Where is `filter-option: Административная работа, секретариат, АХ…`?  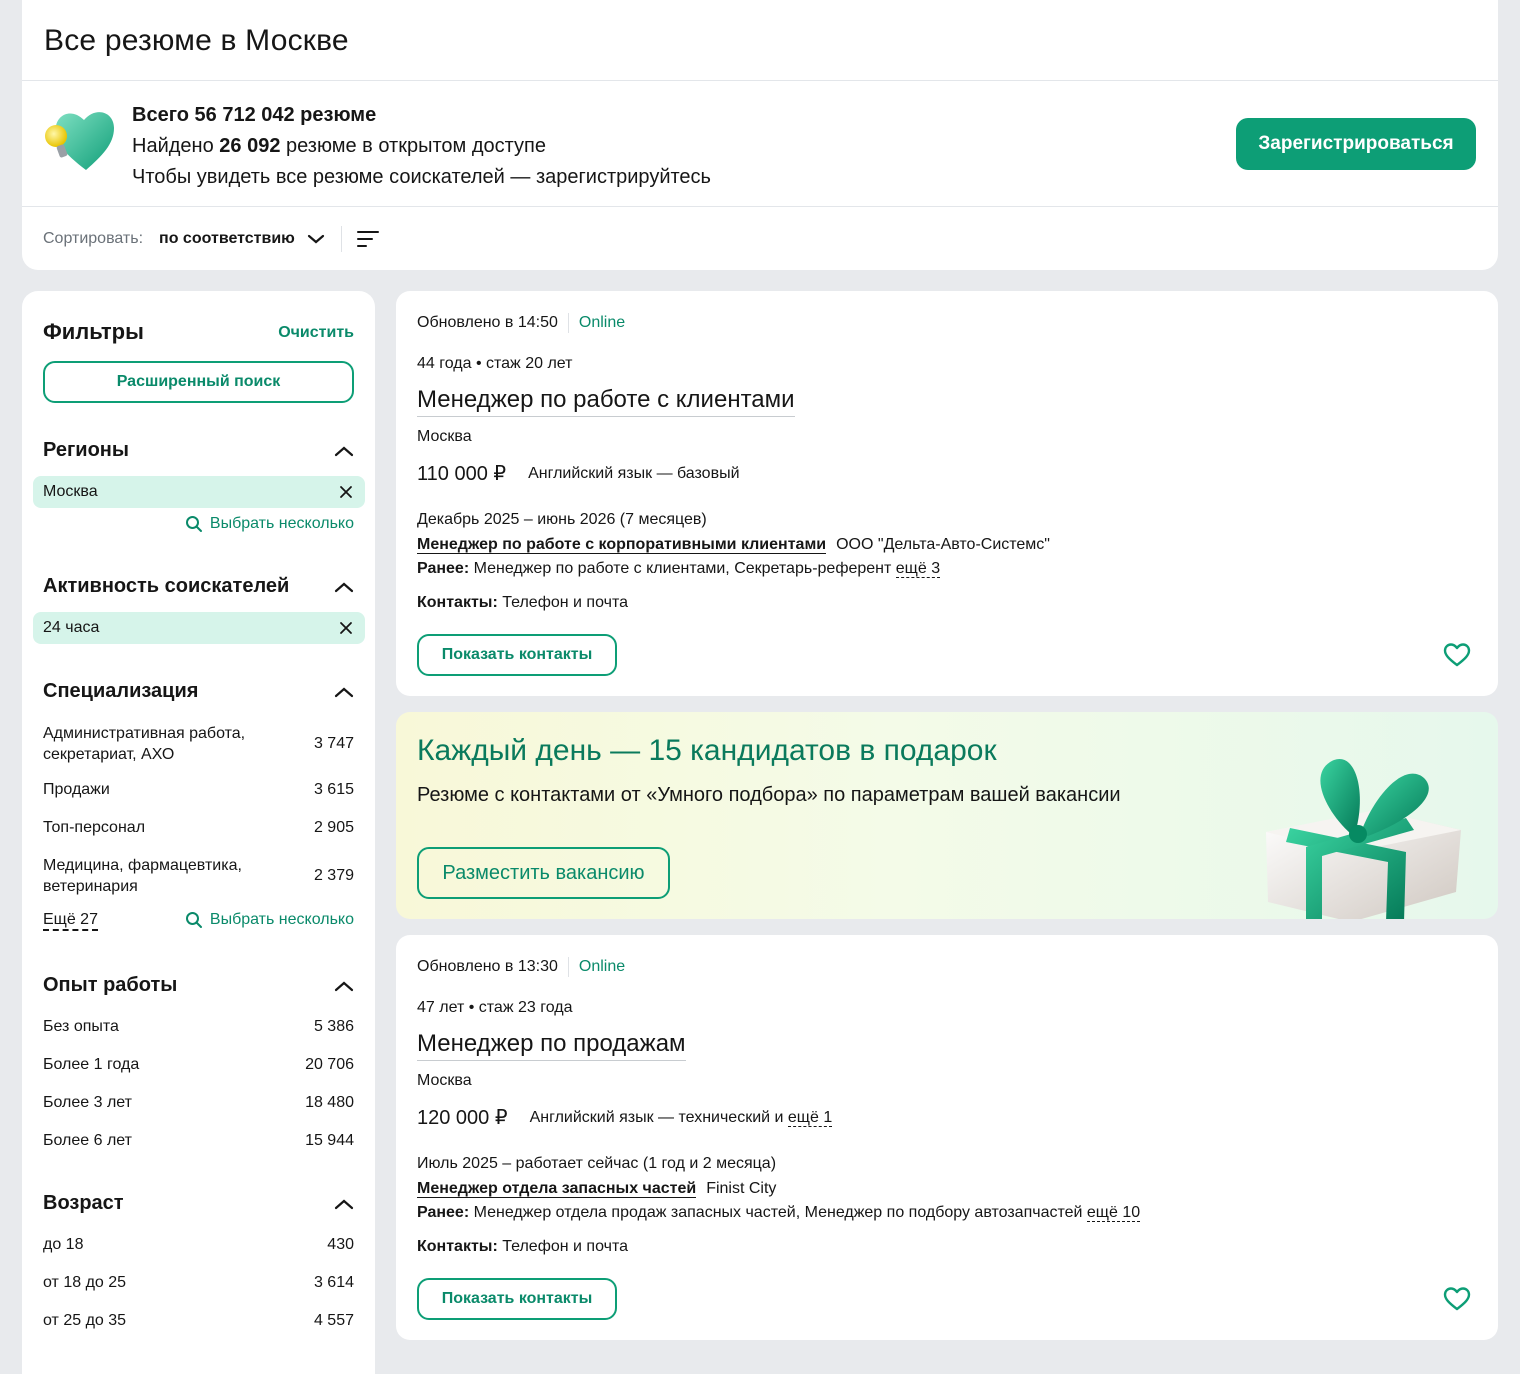 filter-option: Административная работа, секретариат, АХ… is located at coordinates (198, 744).